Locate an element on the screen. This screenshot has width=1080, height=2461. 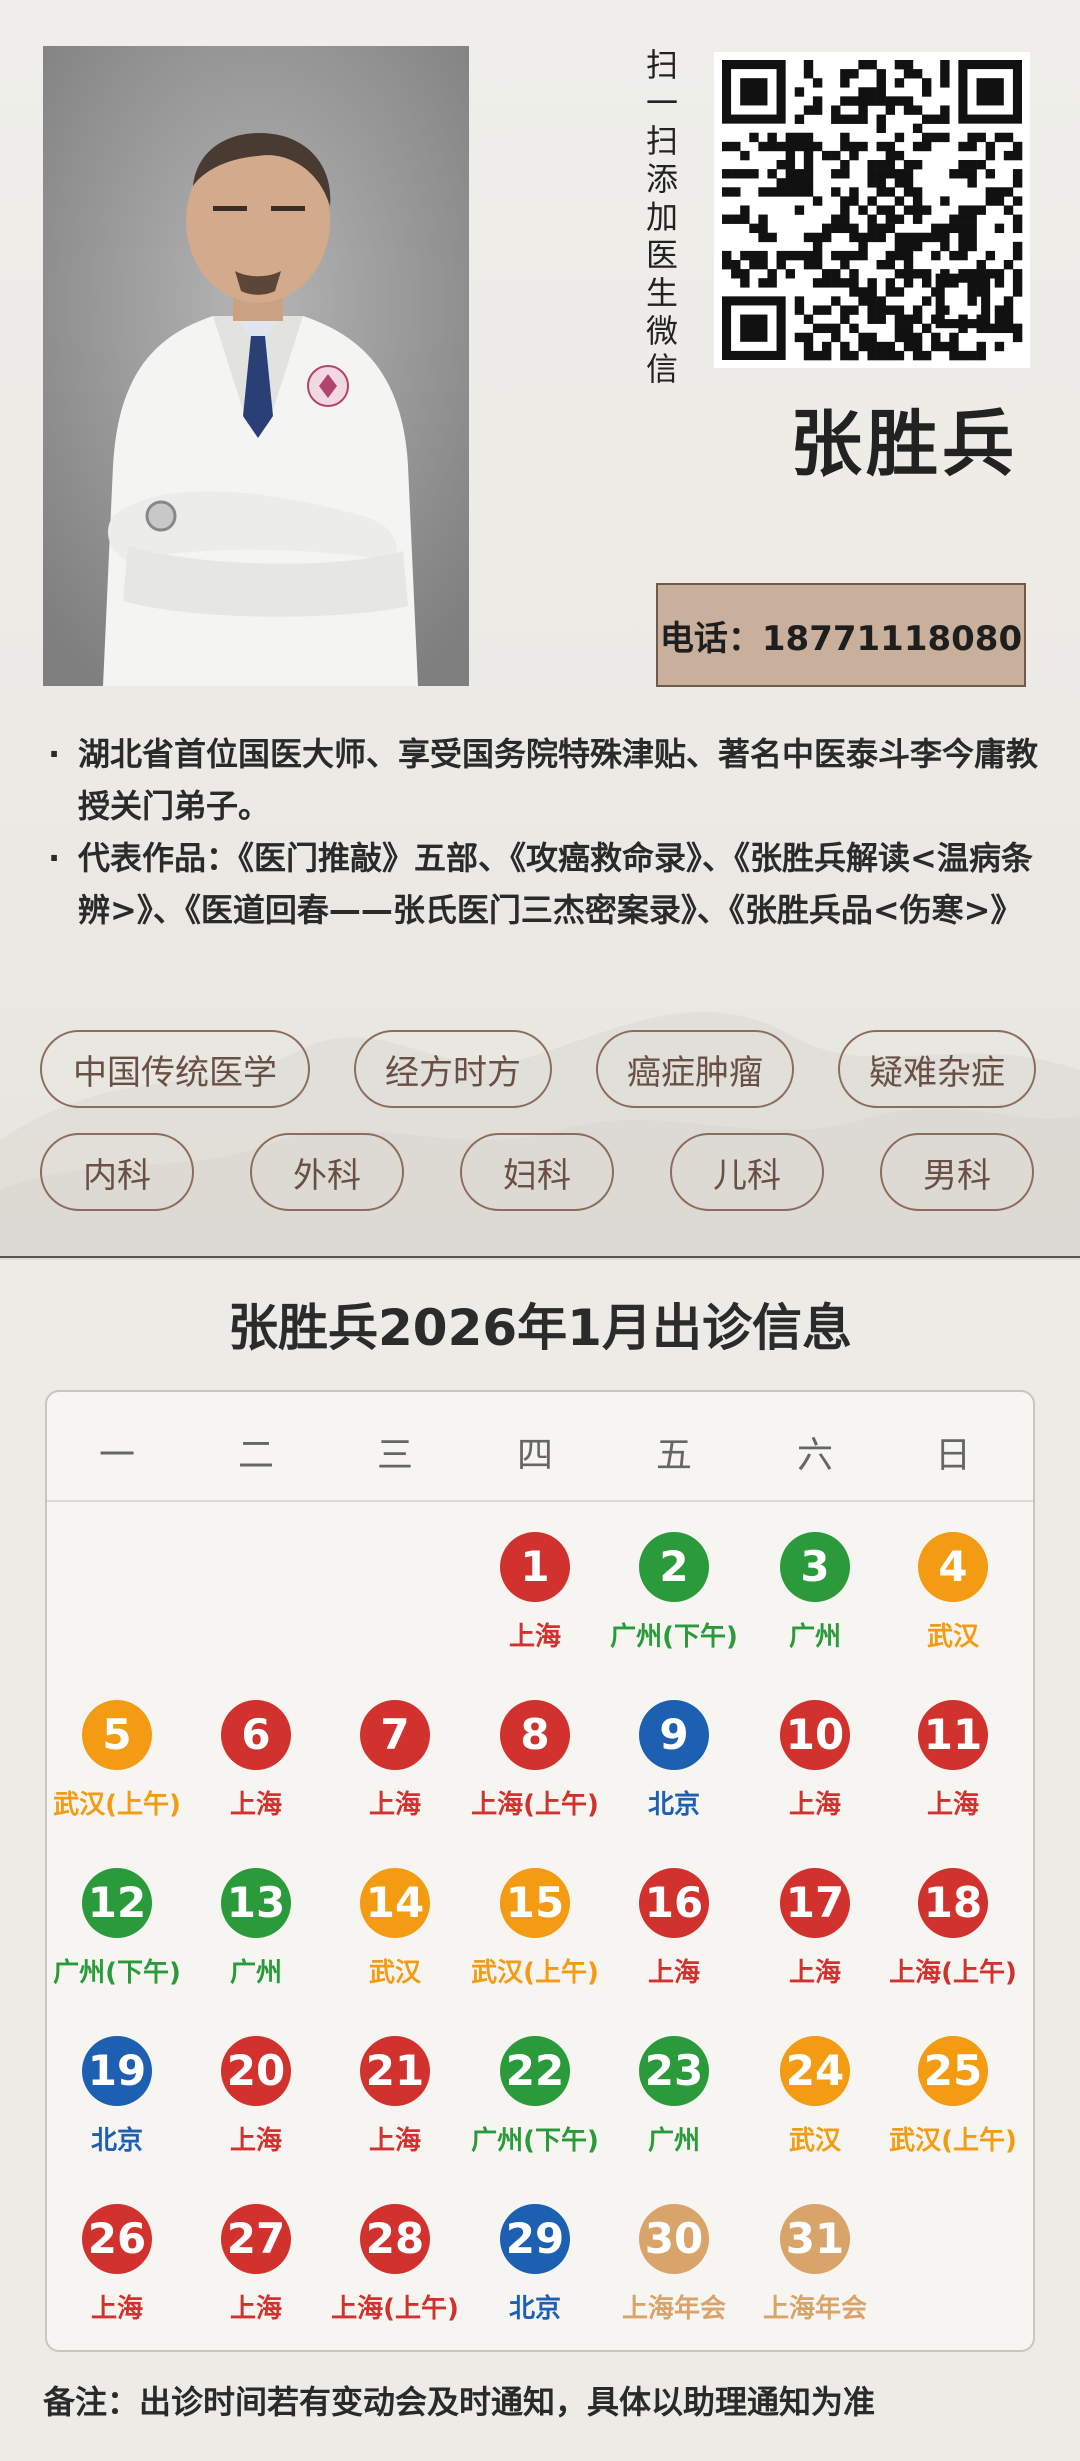
day-number-badge: 26 is located at coordinates (117, 2239).